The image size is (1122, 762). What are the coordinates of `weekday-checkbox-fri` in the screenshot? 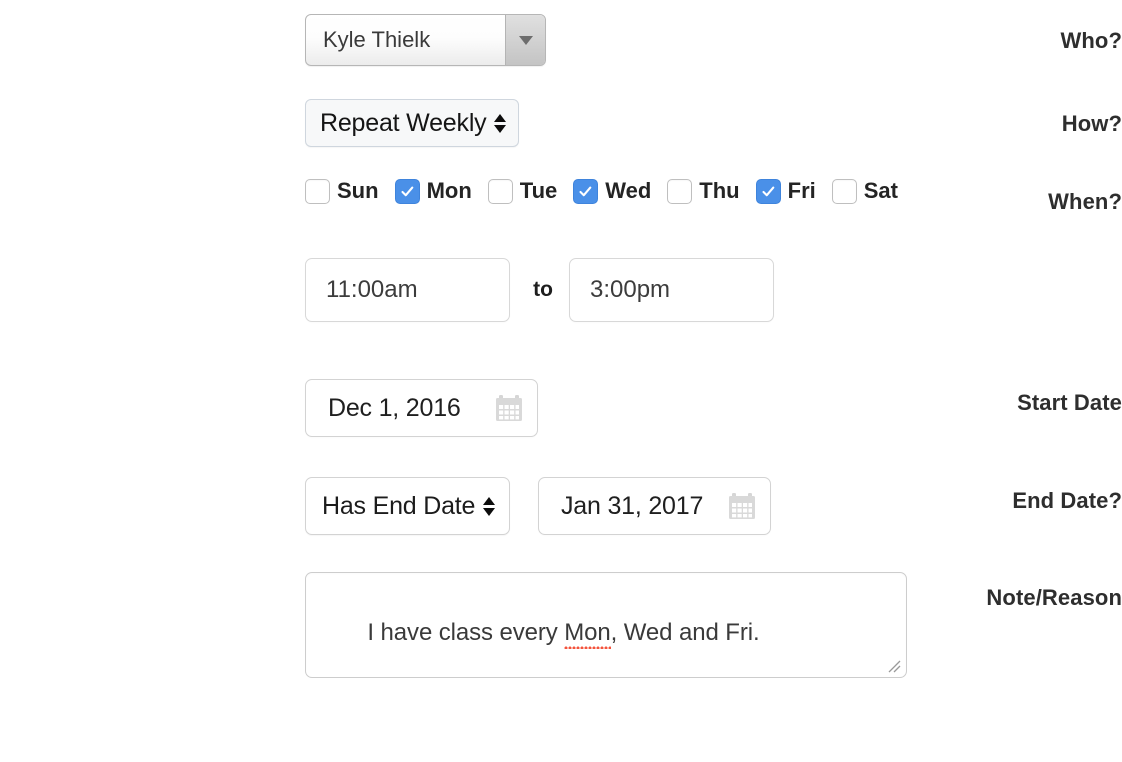 It's located at (768, 191).